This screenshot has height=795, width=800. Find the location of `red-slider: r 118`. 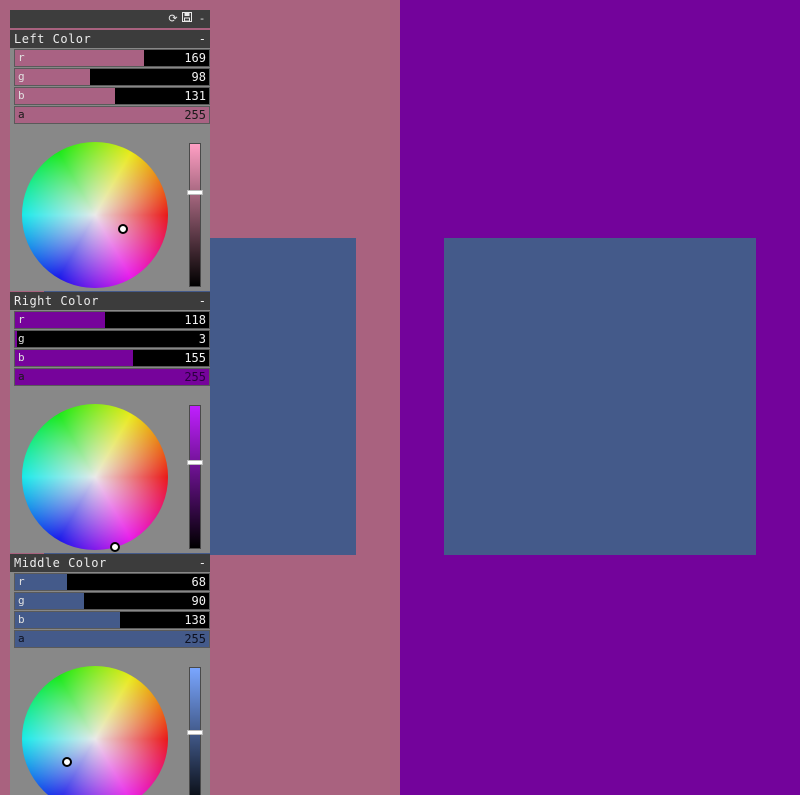

red-slider: r 118 is located at coordinates (112, 320).